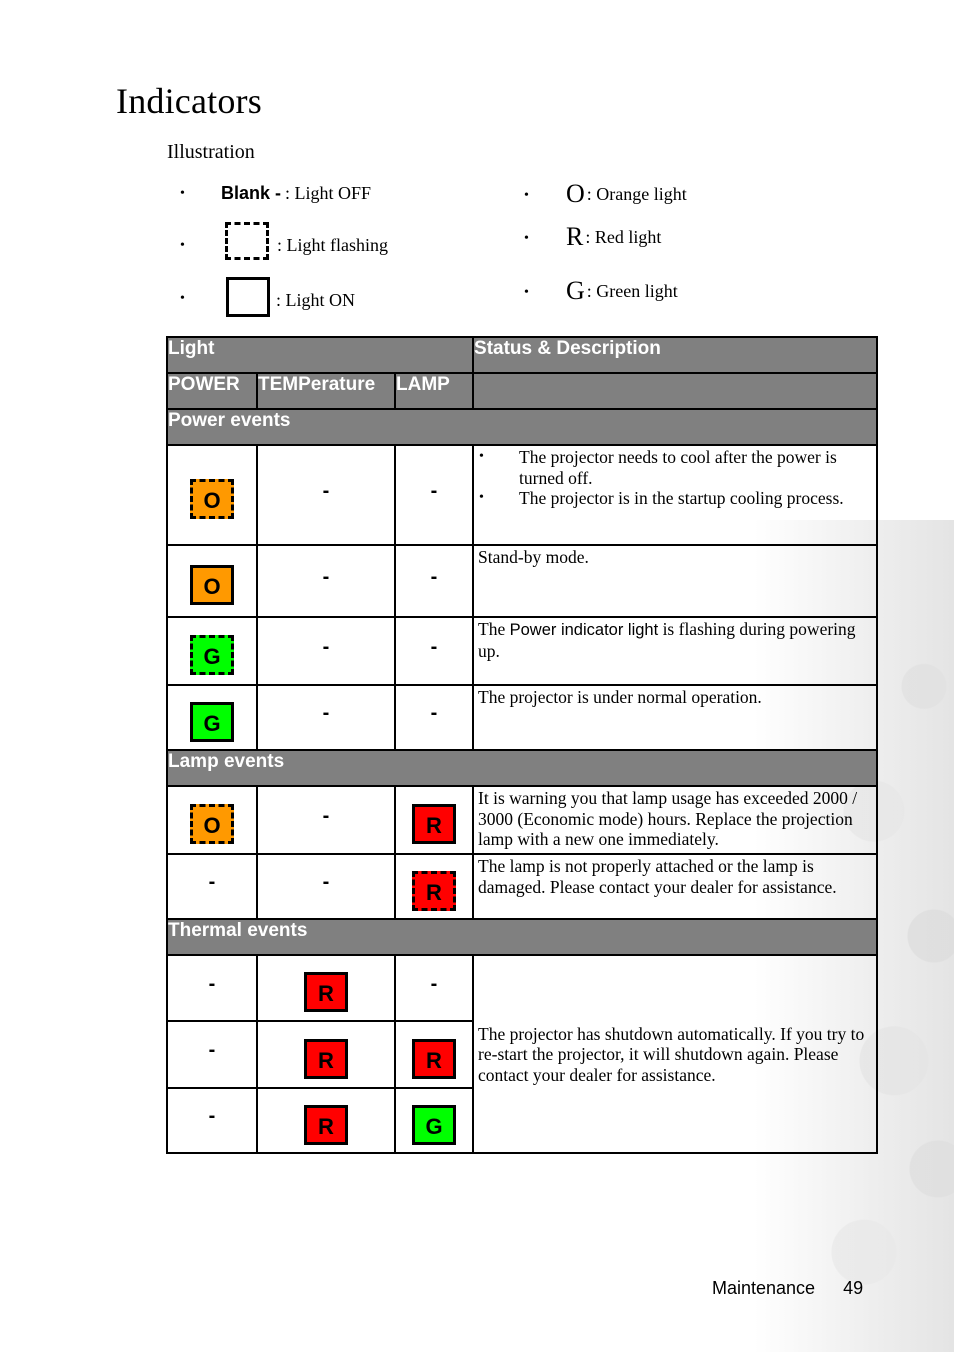  What do you see at coordinates (332, 244) in the screenshot?
I see `legend-label: : Light flashing` at bounding box center [332, 244].